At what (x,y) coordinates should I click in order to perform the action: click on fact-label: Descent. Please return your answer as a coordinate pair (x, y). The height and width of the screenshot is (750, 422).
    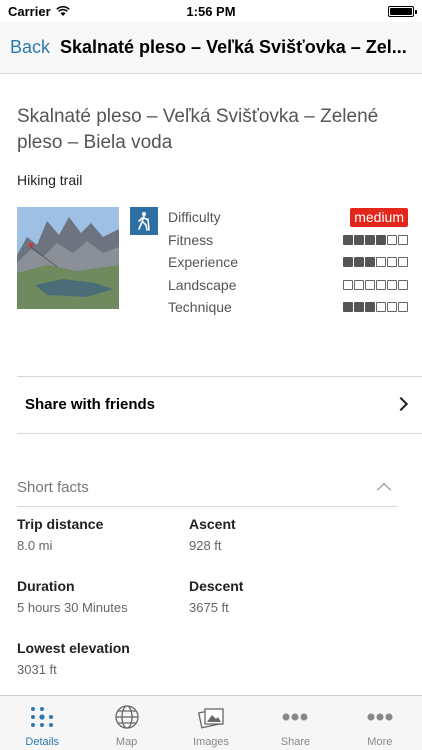
    Looking at the image, I should click on (216, 586).